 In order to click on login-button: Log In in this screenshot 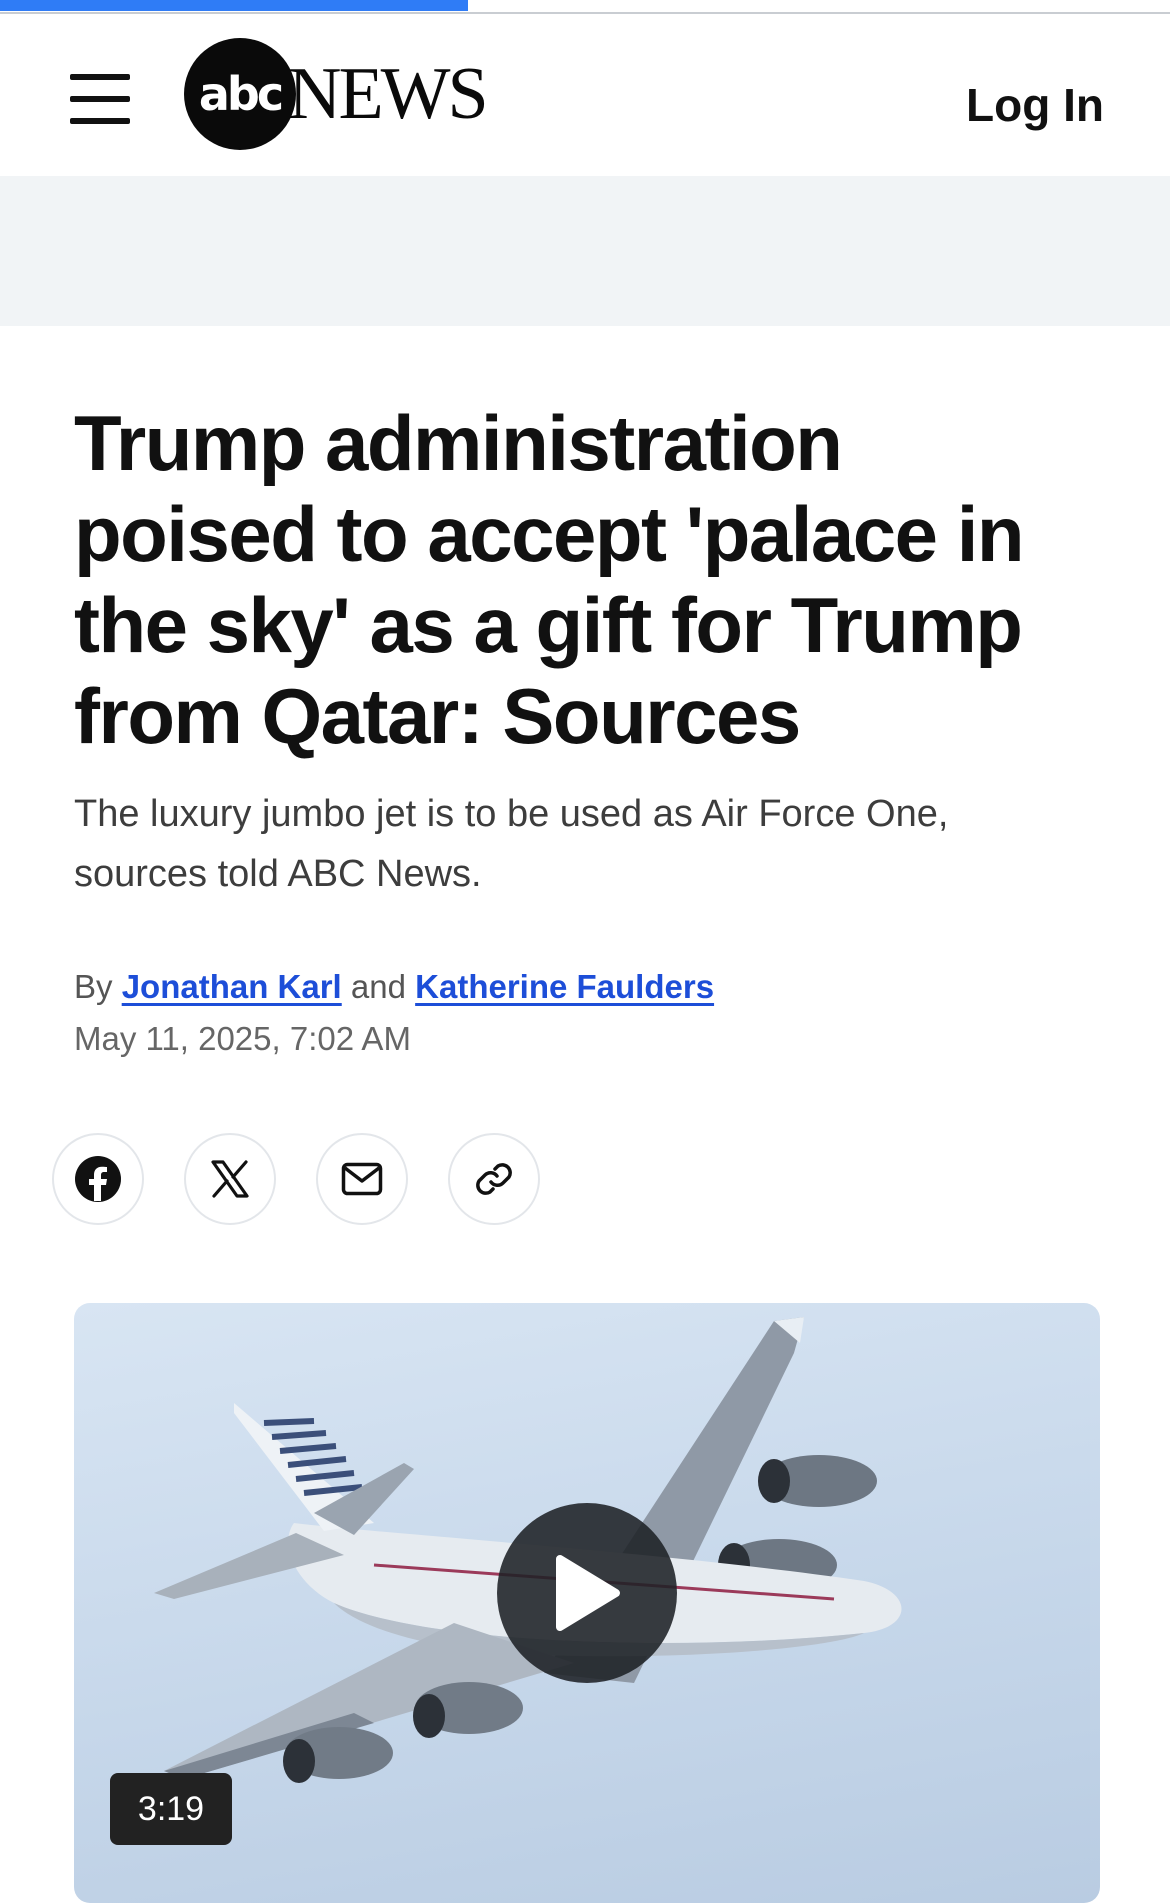, I will do `click(1035, 105)`.